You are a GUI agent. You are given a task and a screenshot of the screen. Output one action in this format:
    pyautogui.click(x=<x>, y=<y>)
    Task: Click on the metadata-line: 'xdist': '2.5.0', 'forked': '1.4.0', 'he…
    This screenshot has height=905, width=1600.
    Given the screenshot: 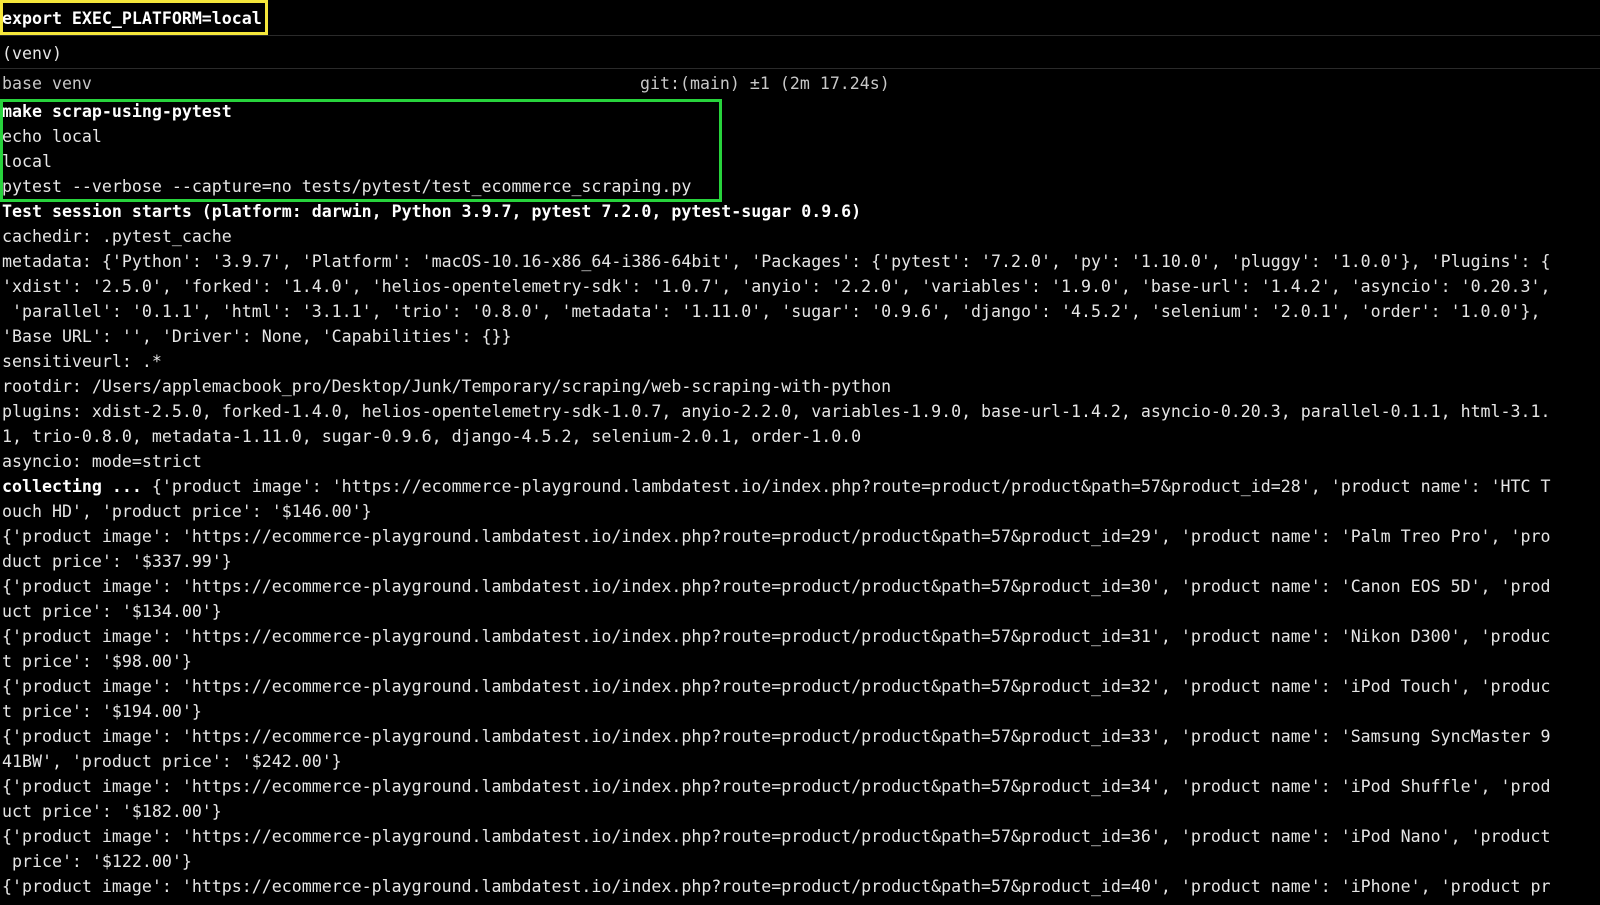 What is the action you would take?
    pyautogui.click(x=776, y=286)
    